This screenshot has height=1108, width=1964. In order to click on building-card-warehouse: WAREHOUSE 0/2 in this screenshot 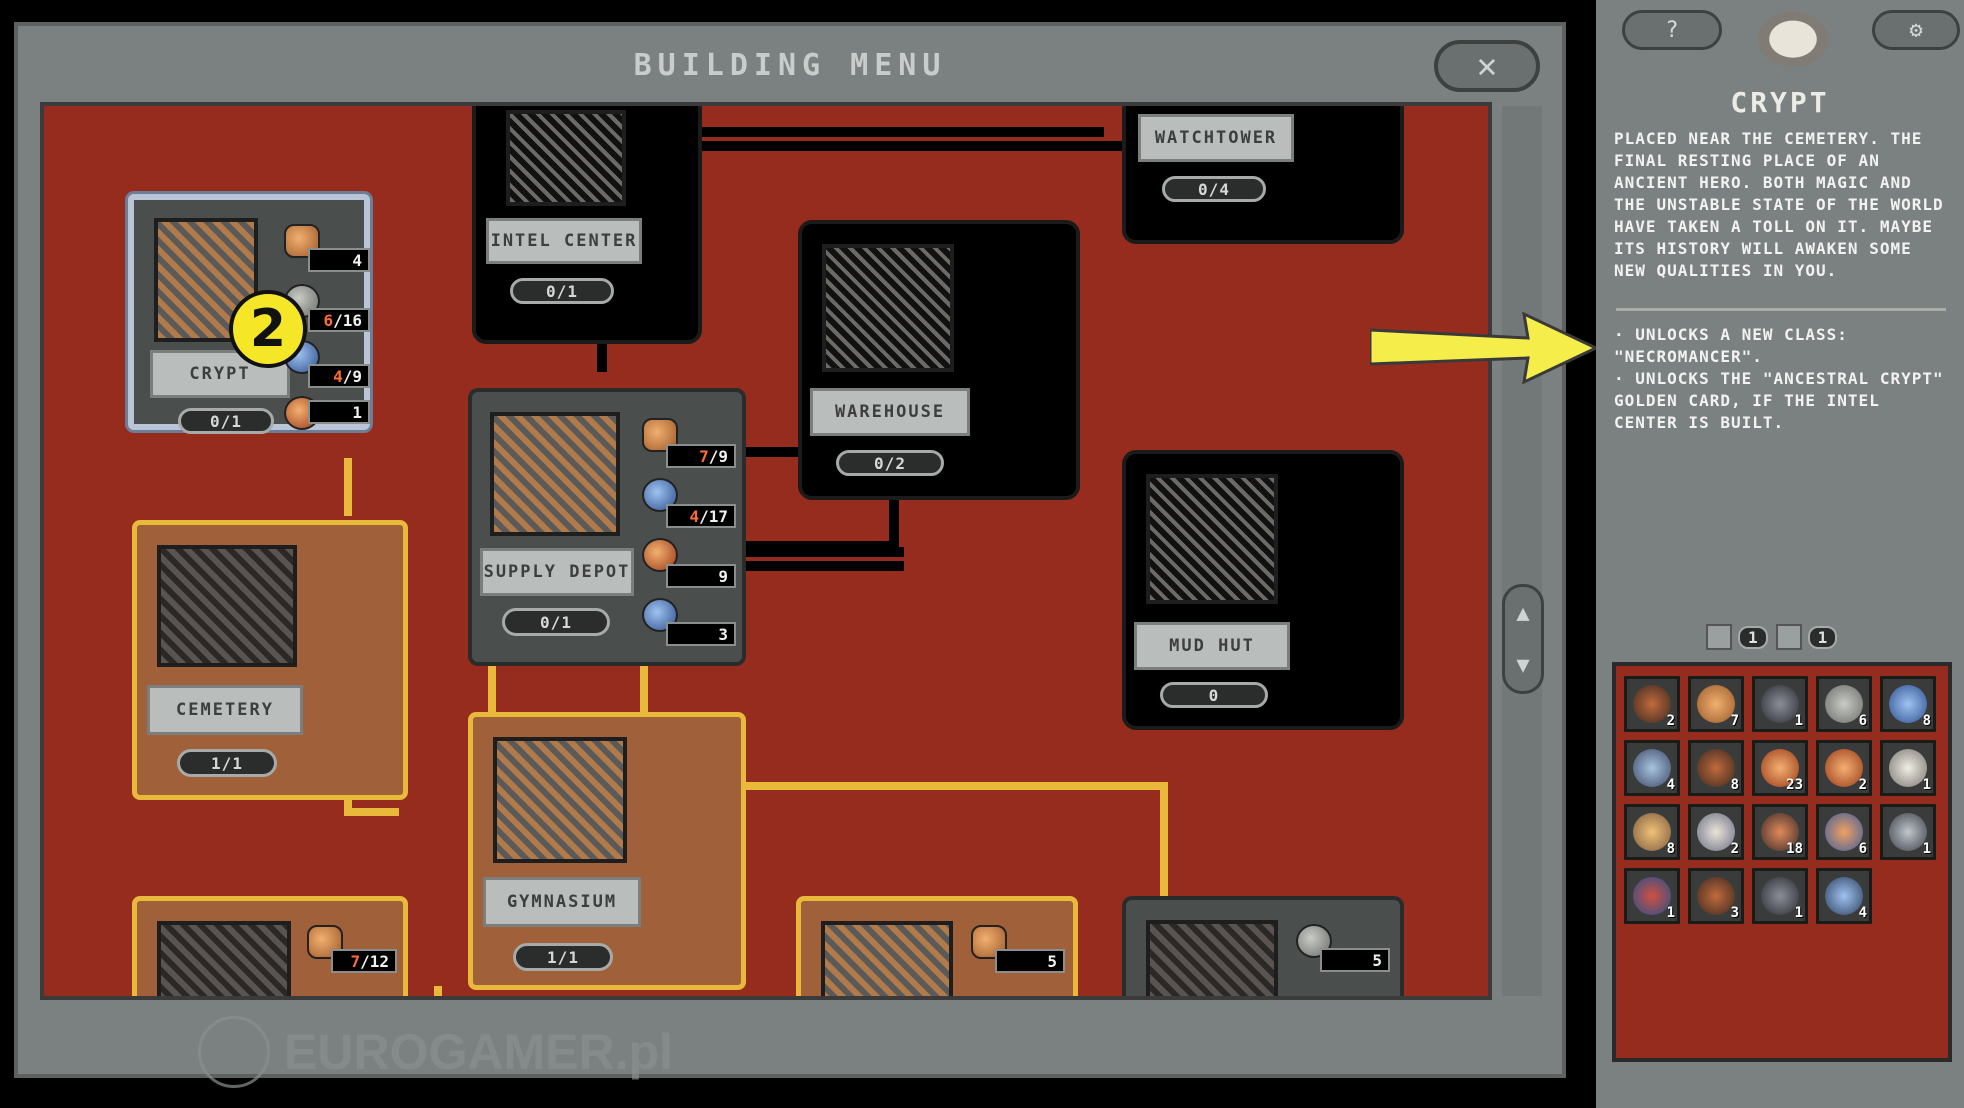, I will do `click(939, 360)`.